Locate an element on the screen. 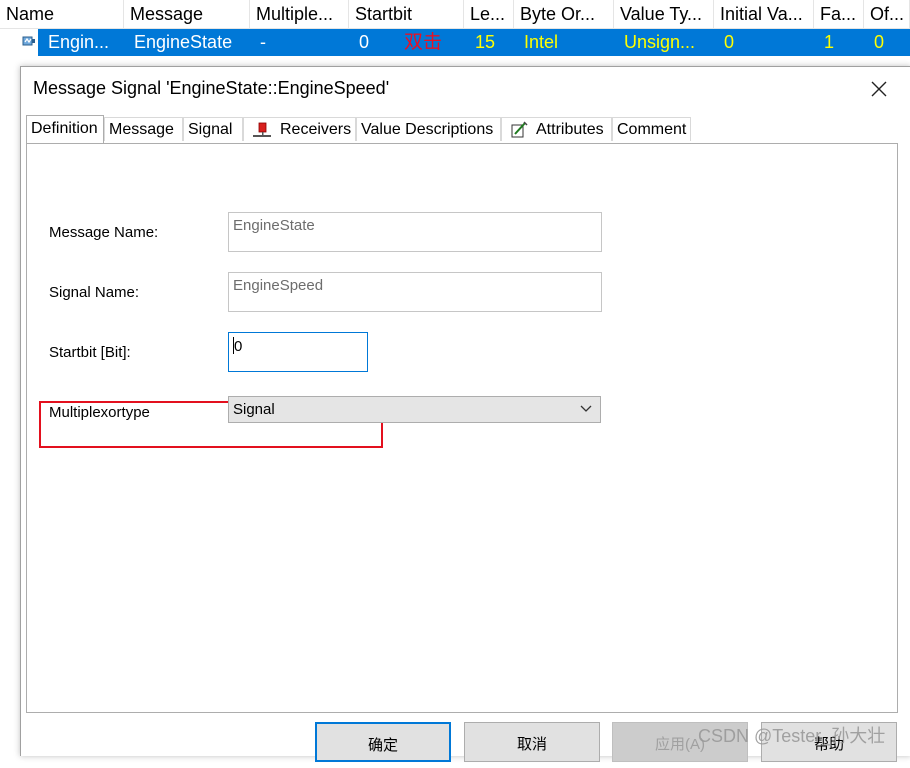 The image size is (910, 768). watermark: CSDN @Tester_孙大壮 is located at coordinates (792, 736).